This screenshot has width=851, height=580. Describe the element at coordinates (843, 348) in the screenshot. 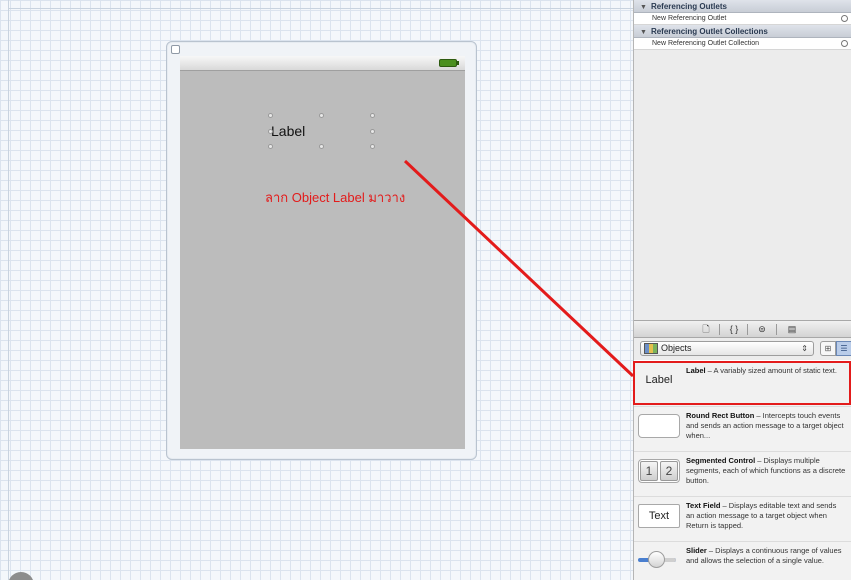

I see `list-view-button: ☰` at that location.